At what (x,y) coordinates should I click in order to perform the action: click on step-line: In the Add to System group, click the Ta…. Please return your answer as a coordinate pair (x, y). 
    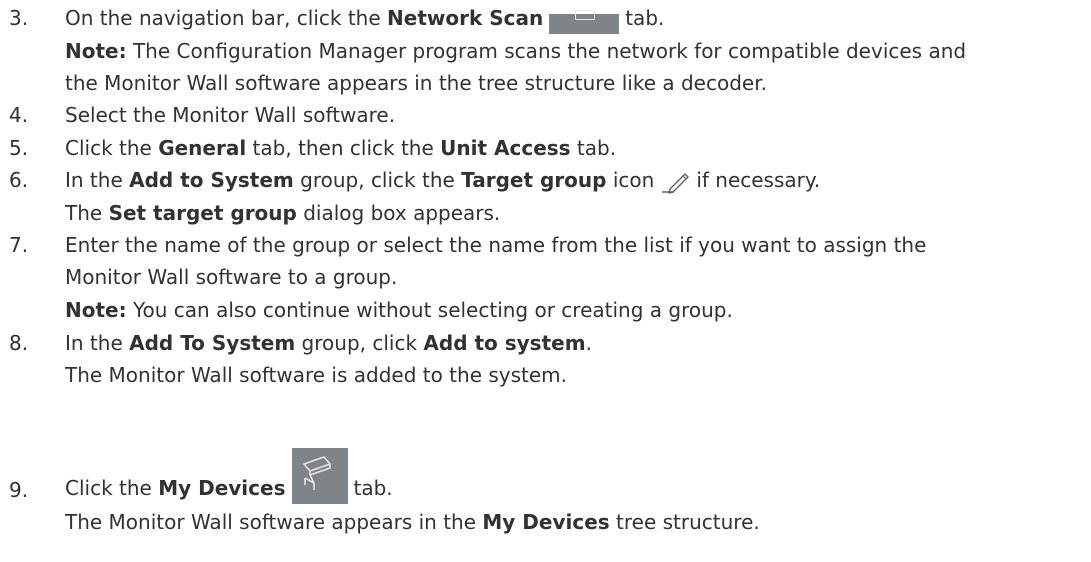
    Looking at the image, I should click on (442, 180).